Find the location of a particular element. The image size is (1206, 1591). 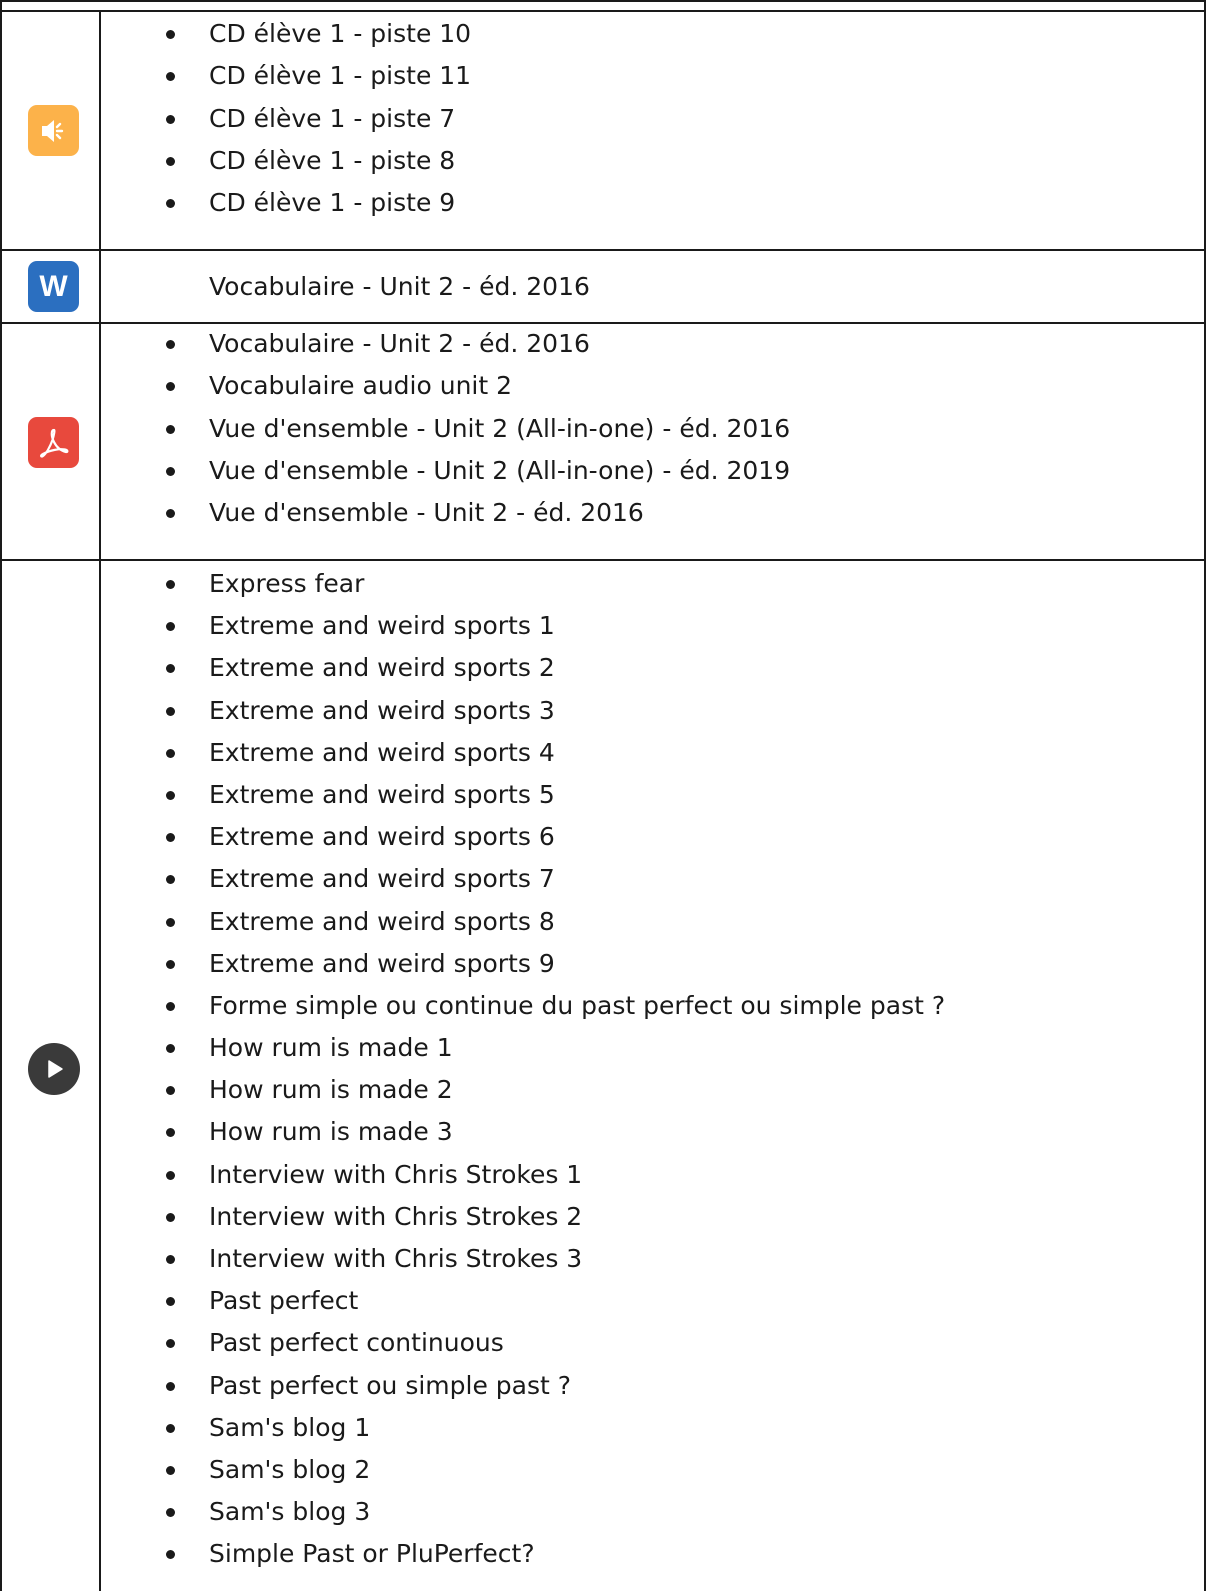

resource-link: Past perfect ou simple past ? is located at coordinates (472, 1386).